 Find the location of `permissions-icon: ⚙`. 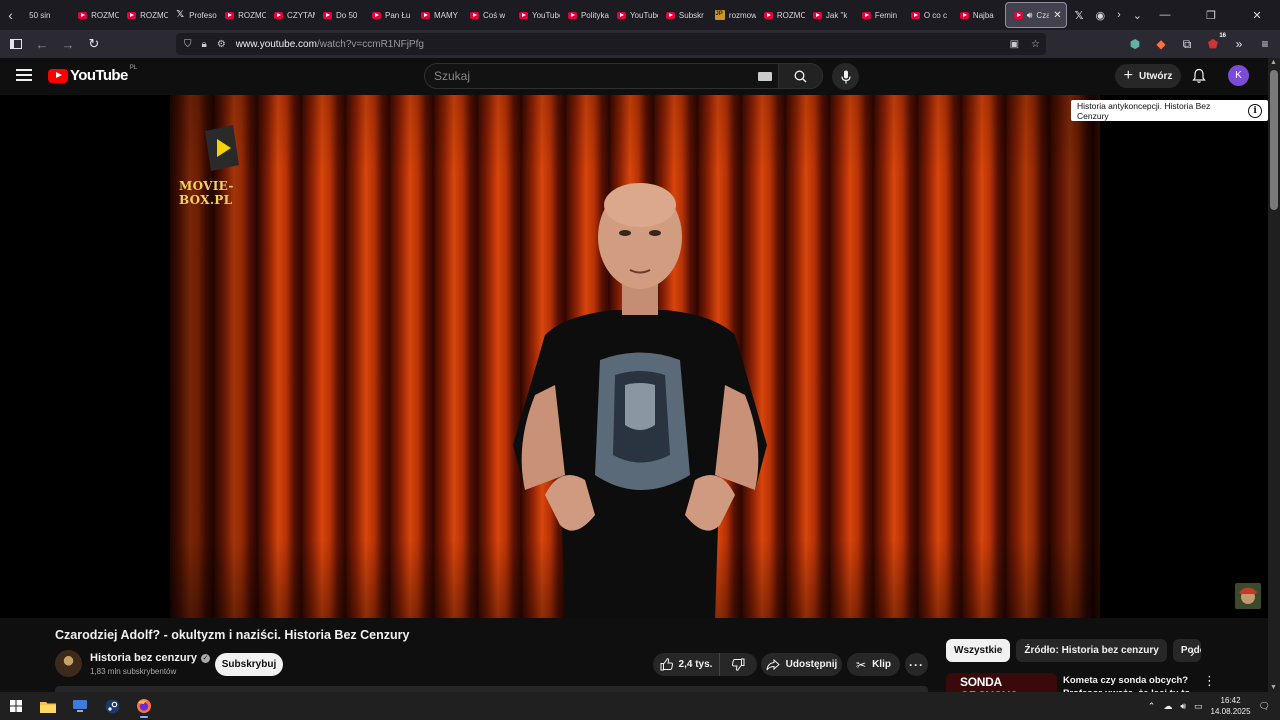

permissions-icon: ⚙ is located at coordinates (221, 44).